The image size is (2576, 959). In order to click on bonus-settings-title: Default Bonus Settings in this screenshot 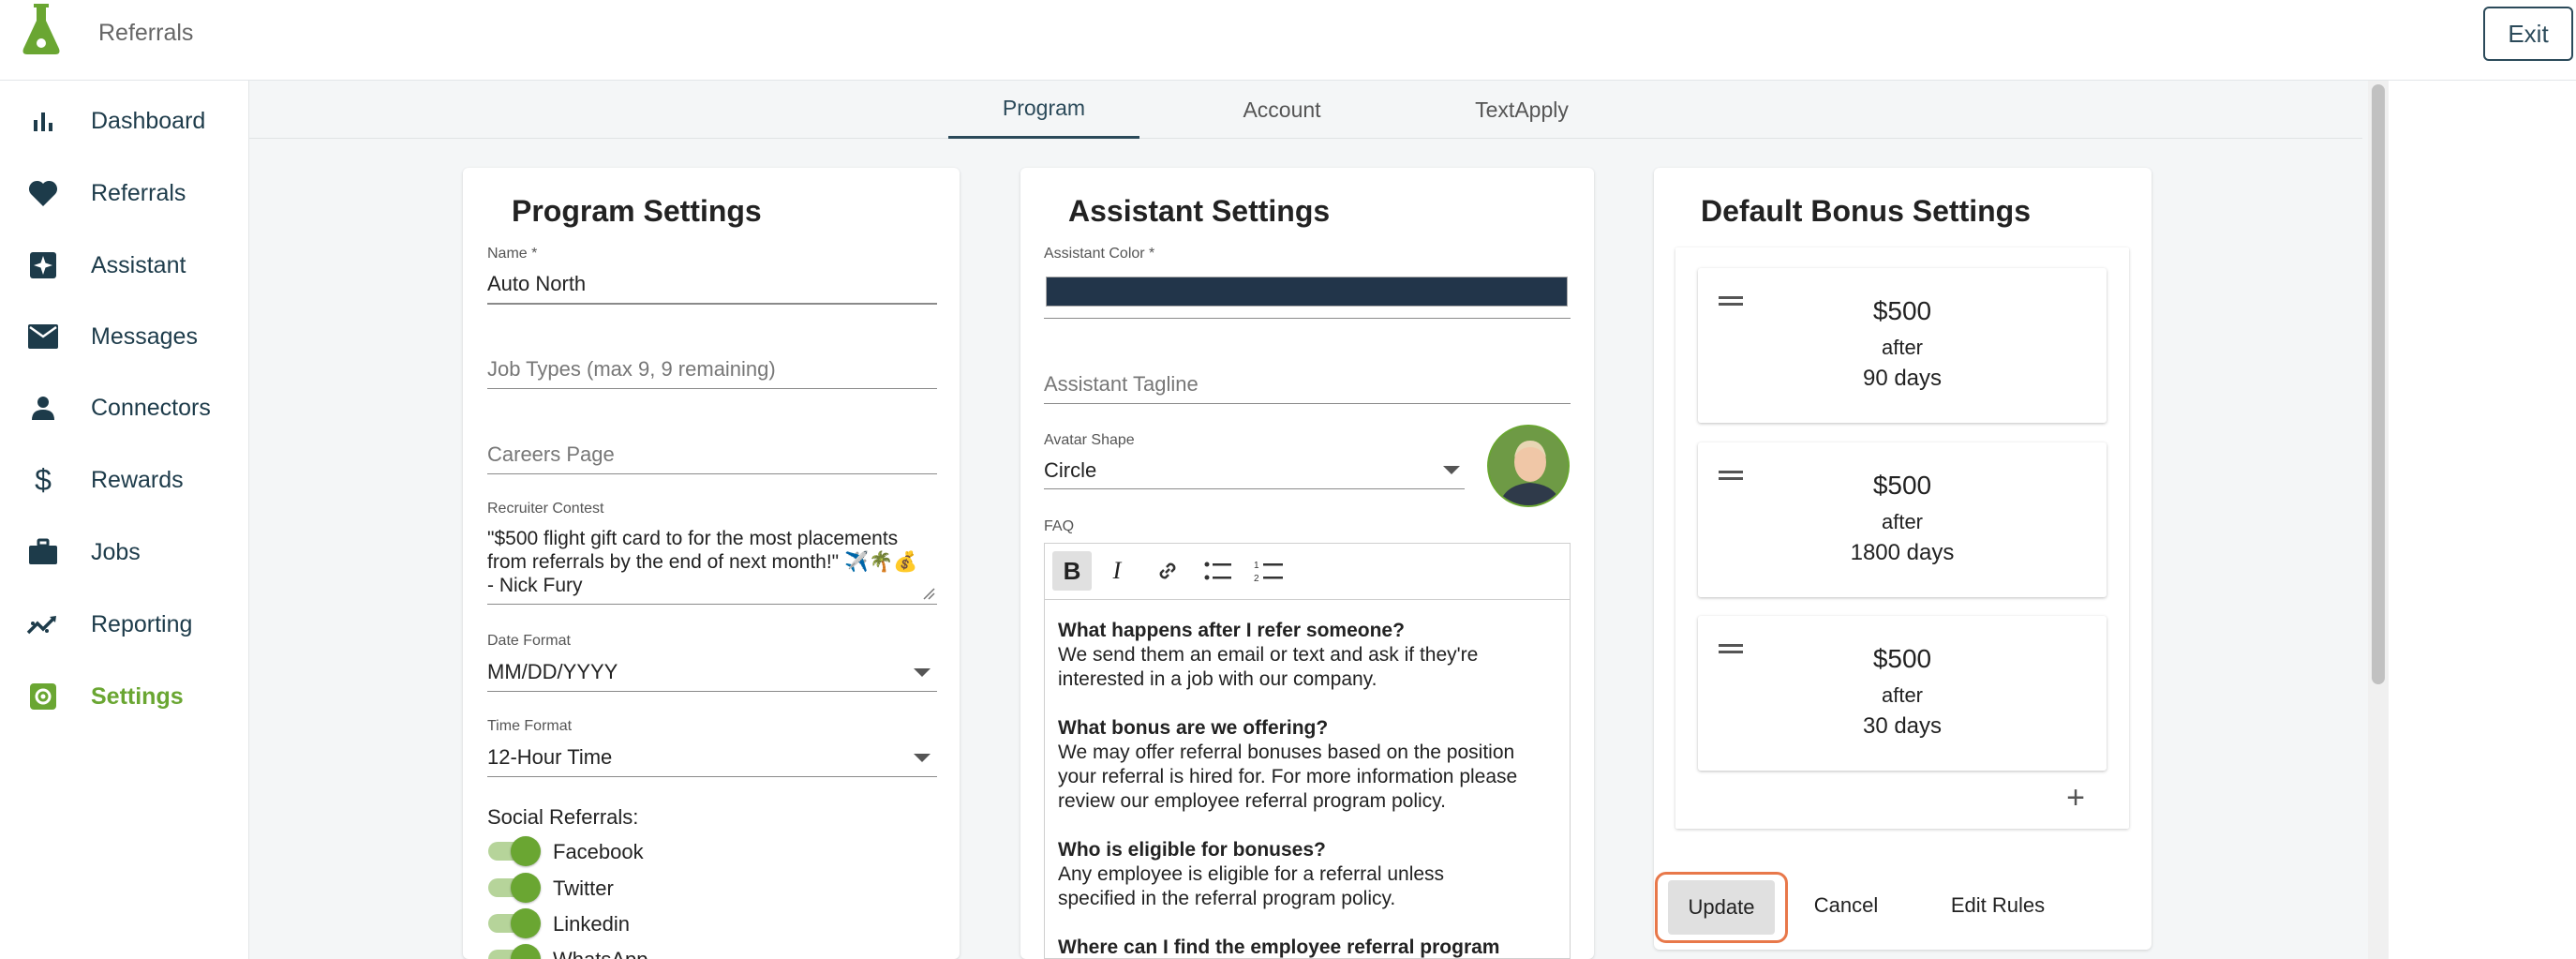, I will do `click(1866, 211)`.